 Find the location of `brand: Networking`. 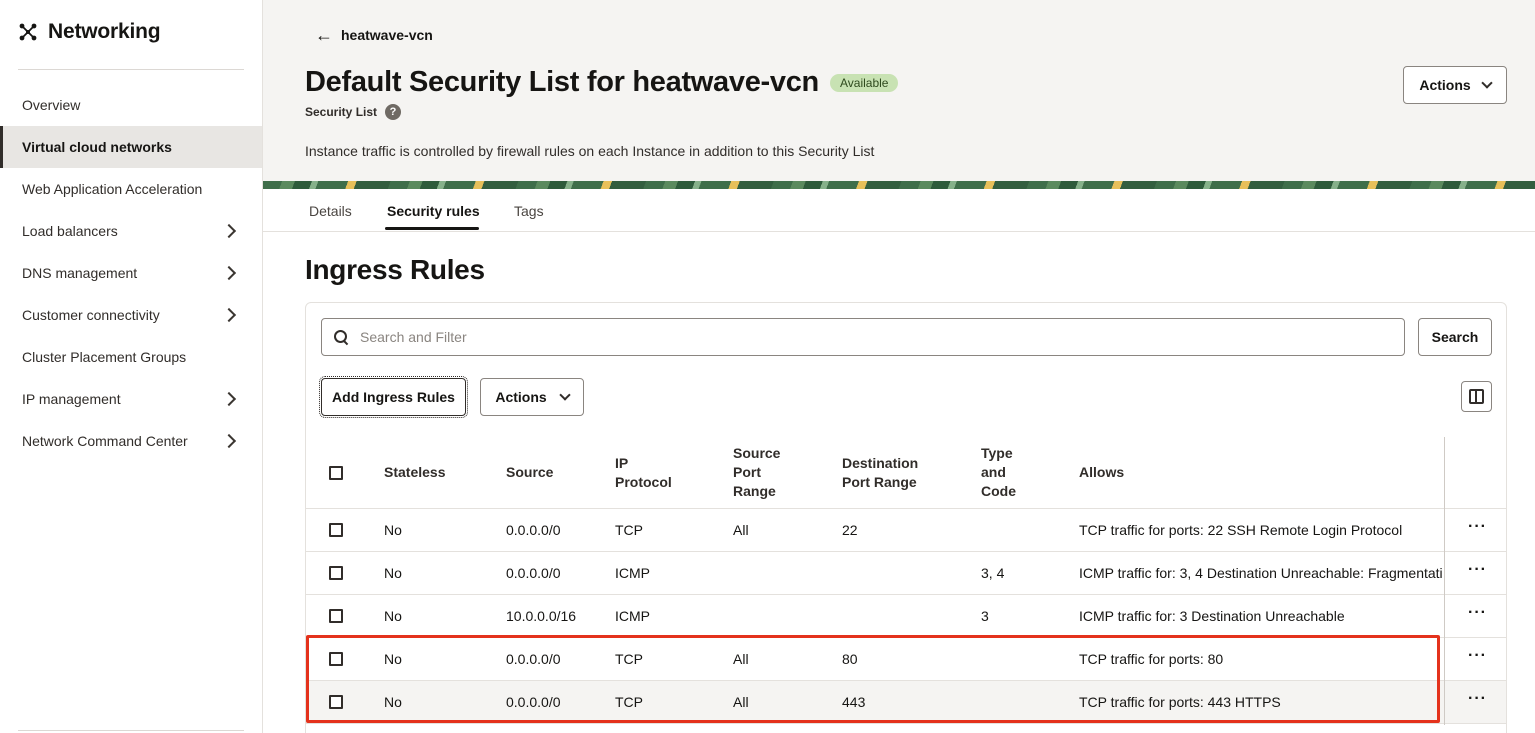

brand: Networking is located at coordinates (89, 32).